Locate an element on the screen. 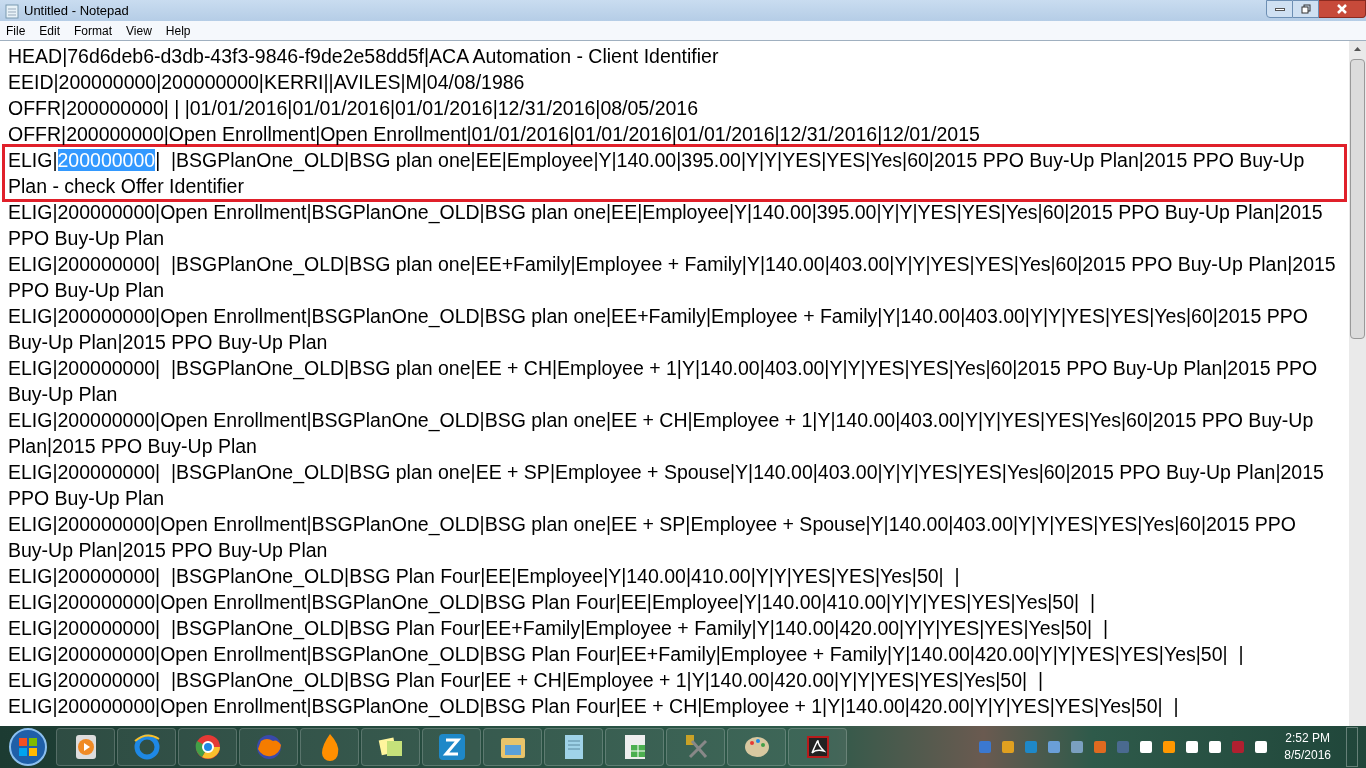 This screenshot has width=1366, height=768. menu-item: View is located at coordinates (139, 30).